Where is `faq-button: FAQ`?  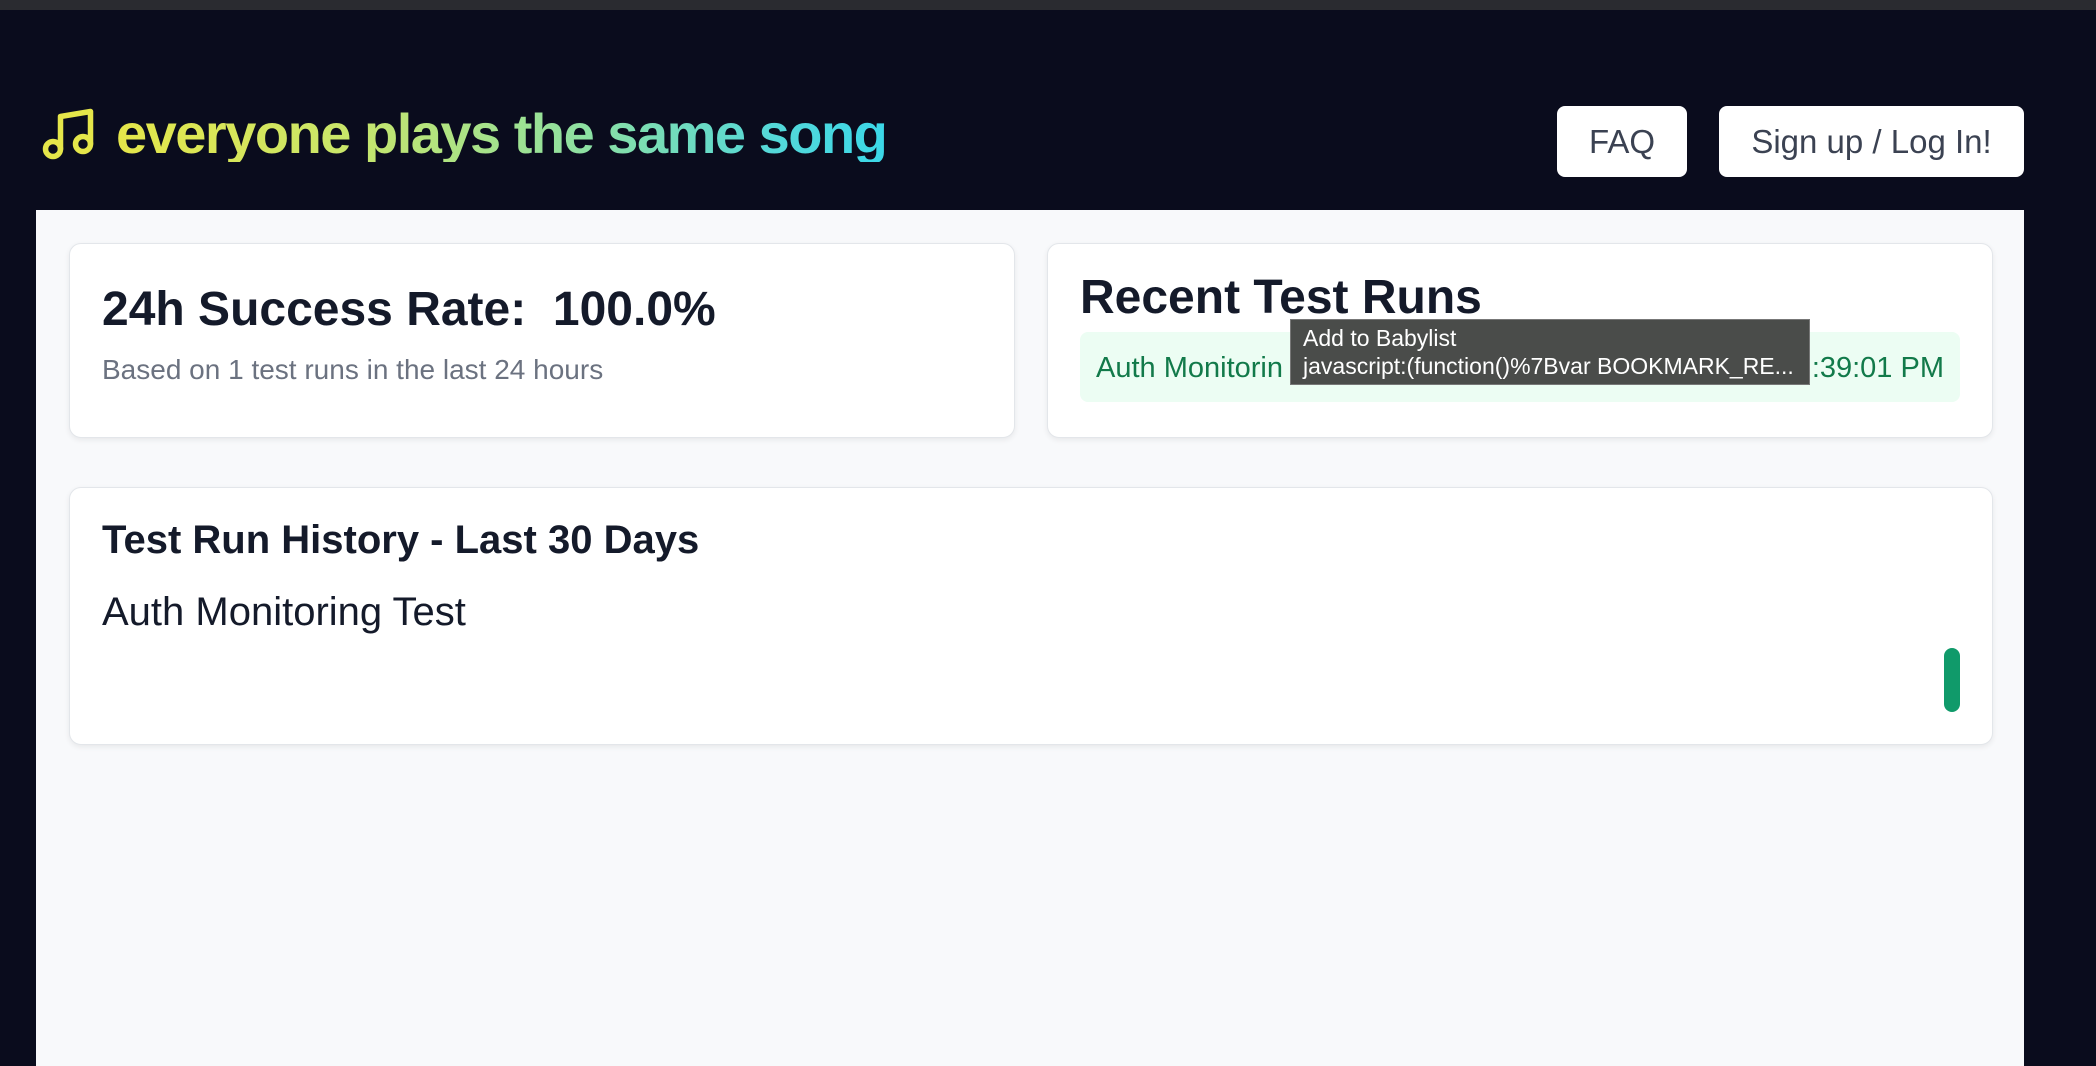
faq-button: FAQ is located at coordinates (1622, 141).